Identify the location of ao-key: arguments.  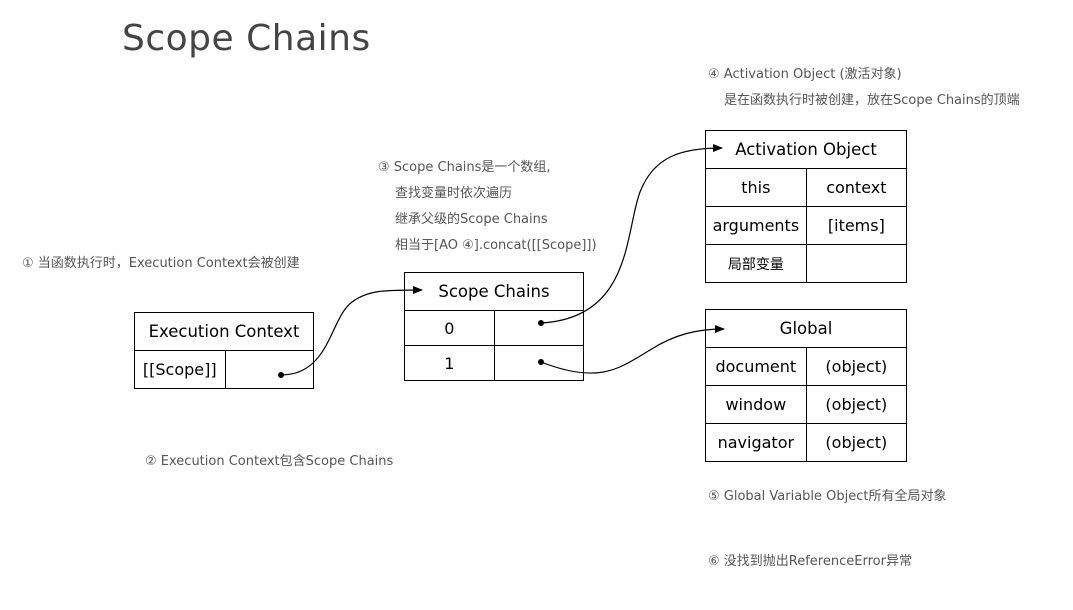
(756, 225).